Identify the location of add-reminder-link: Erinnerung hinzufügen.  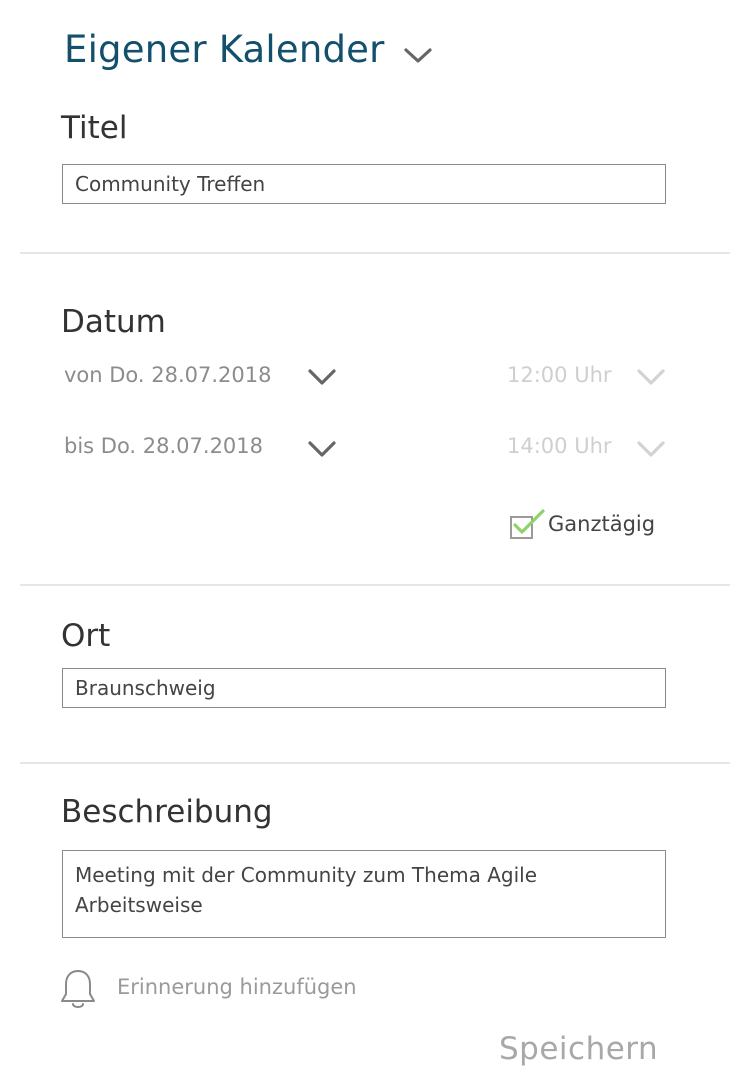
(237, 987).